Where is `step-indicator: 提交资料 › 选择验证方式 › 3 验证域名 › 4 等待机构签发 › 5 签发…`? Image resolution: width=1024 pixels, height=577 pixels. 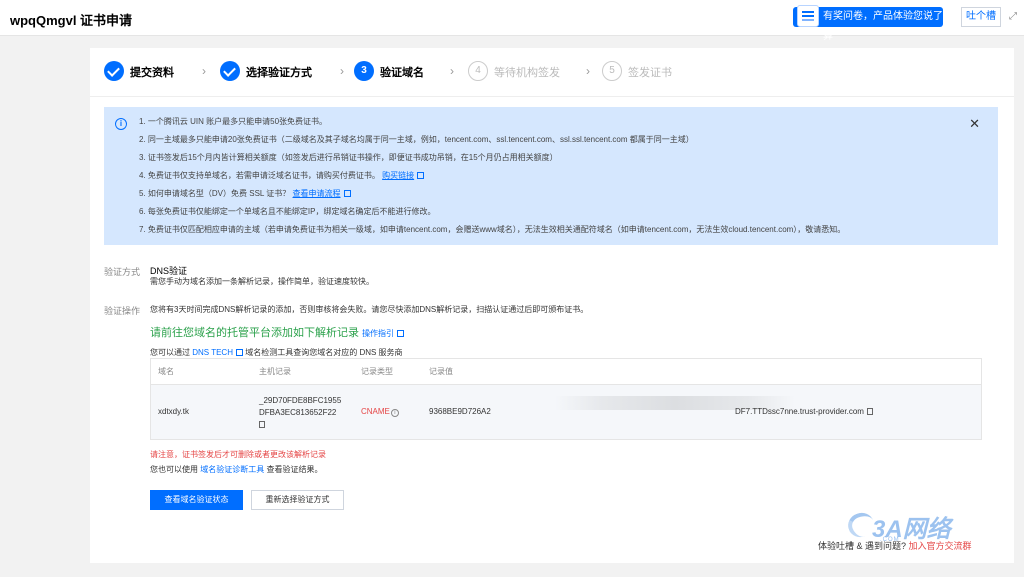
step-indicator: 提交资料 › 选择验证方式 › 3 验证域名 › 4 等待机构签发 › 5 签发… is located at coordinates (544, 72).